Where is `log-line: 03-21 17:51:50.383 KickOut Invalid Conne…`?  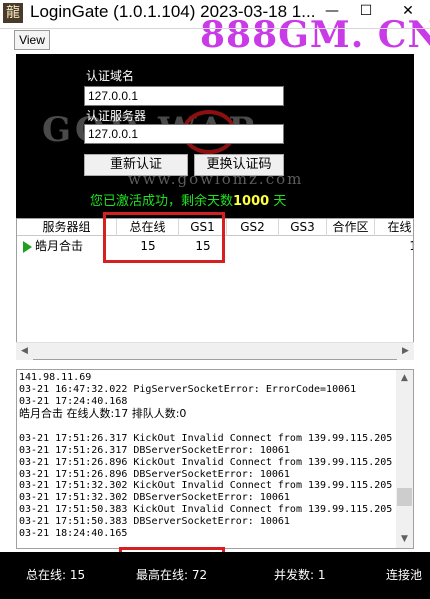
log-line: 03-21 17:51:50.383 KickOut Invalid Conne… is located at coordinates (206, 509).